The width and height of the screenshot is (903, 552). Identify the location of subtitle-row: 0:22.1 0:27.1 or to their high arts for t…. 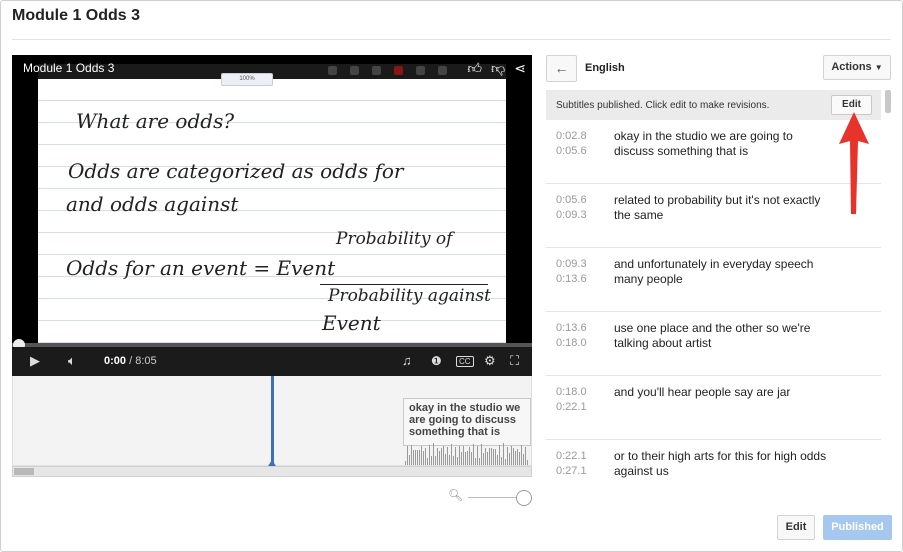
(713, 459).